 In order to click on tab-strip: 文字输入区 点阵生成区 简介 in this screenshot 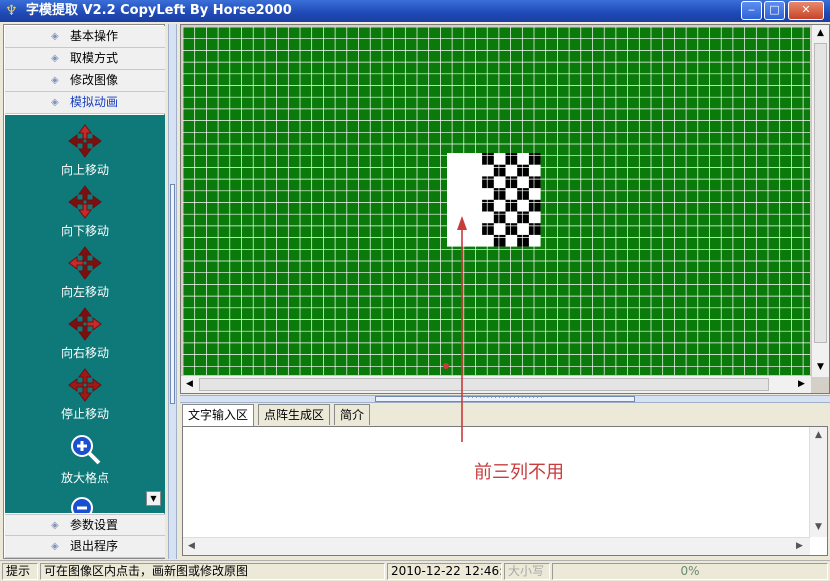, I will do `click(502, 415)`.